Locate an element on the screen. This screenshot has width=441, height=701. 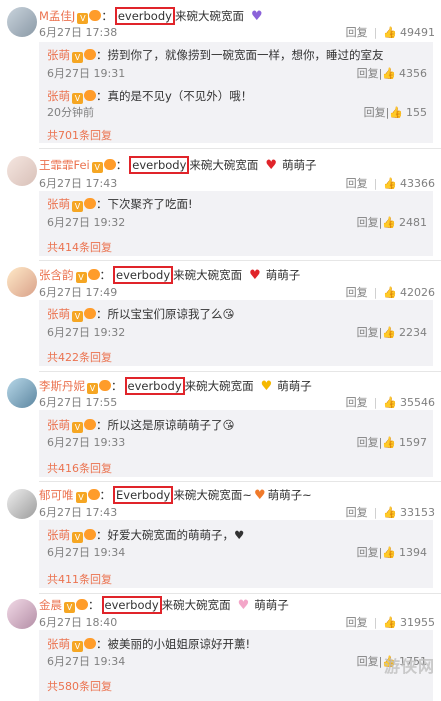
comment-actions: 回复 | 👍 31955 is located at coordinates (390, 622).